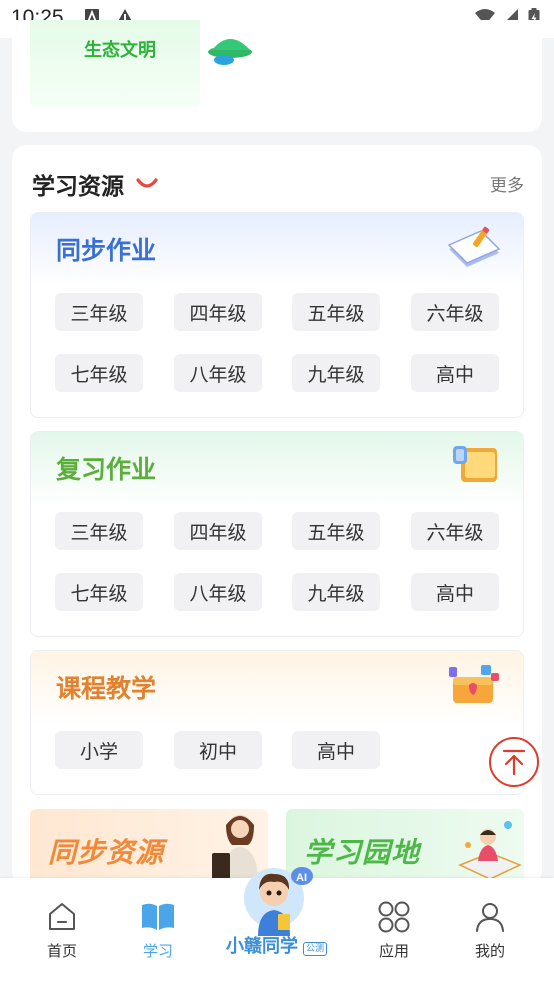 The height and width of the screenshot is (984, 554). What do you see at coordinates (394, 919) in the screenshot?
I see `apps-grid-icon` at bounding box center [394, 919].